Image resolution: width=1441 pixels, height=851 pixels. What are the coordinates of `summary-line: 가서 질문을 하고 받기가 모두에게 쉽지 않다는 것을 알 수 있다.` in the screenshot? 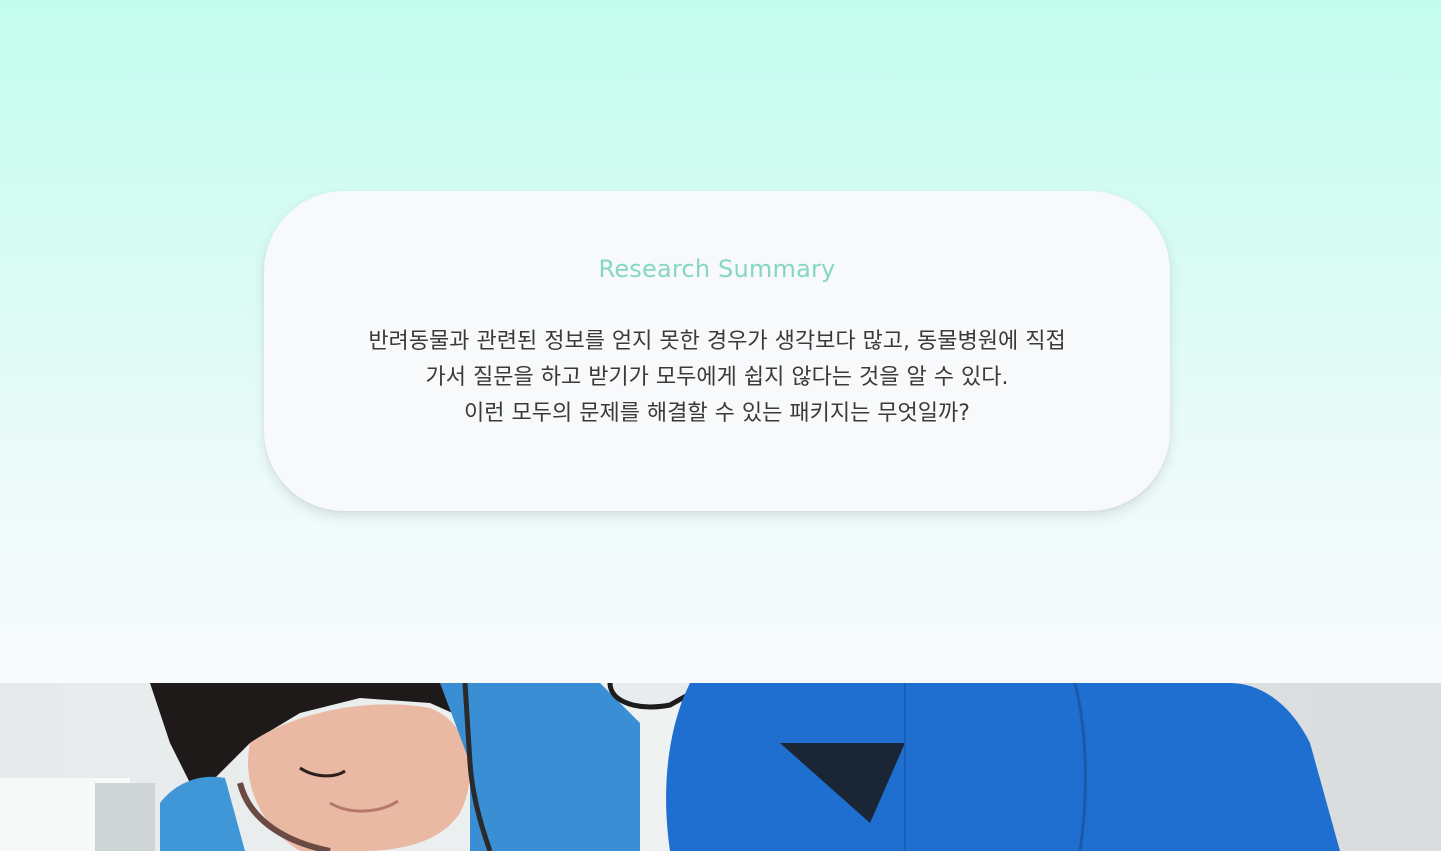 It's located at (717, 377).